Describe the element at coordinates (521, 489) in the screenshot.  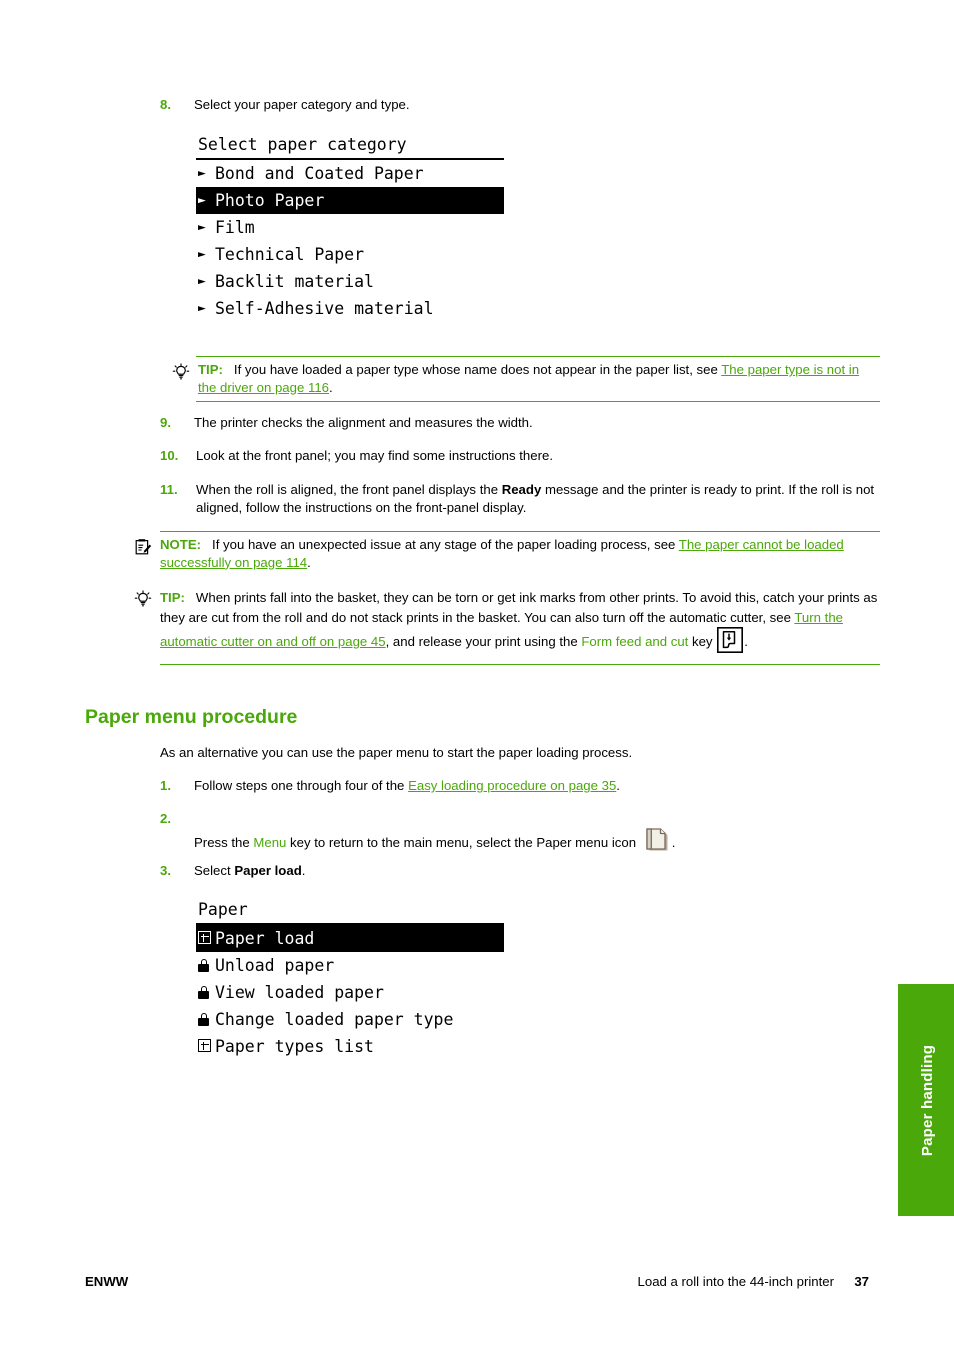
I see `emphasis-ready: Ready` at that location.